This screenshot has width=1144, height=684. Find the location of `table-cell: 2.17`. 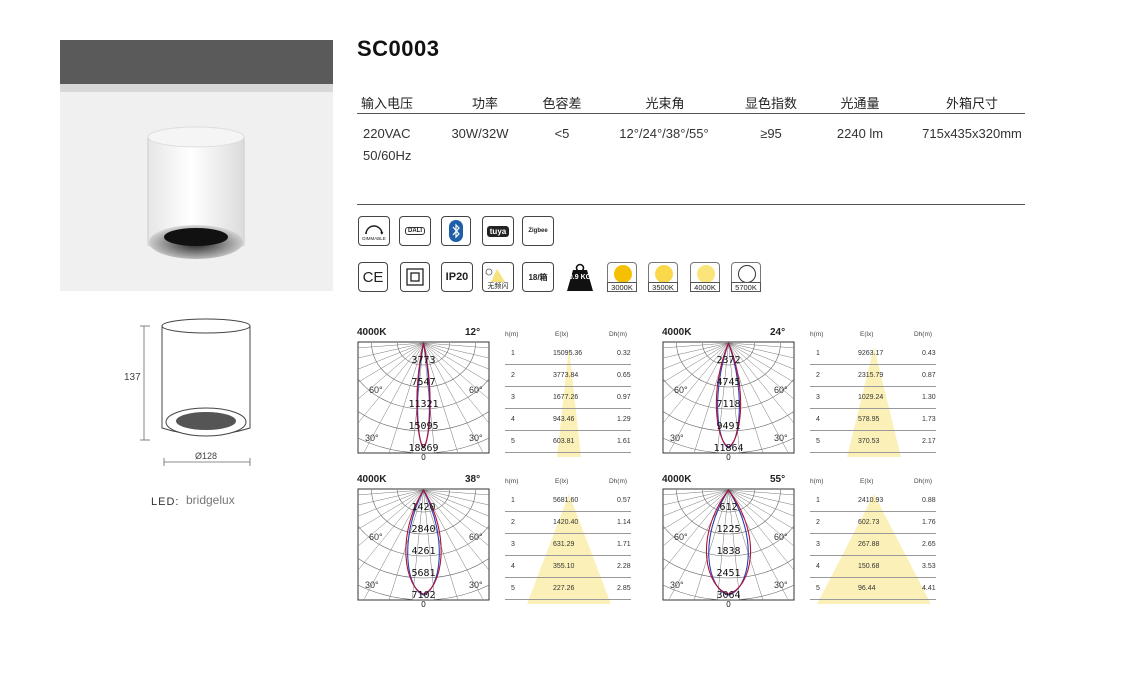

table-cell: 2.17 is located at coordinates (929, 441).